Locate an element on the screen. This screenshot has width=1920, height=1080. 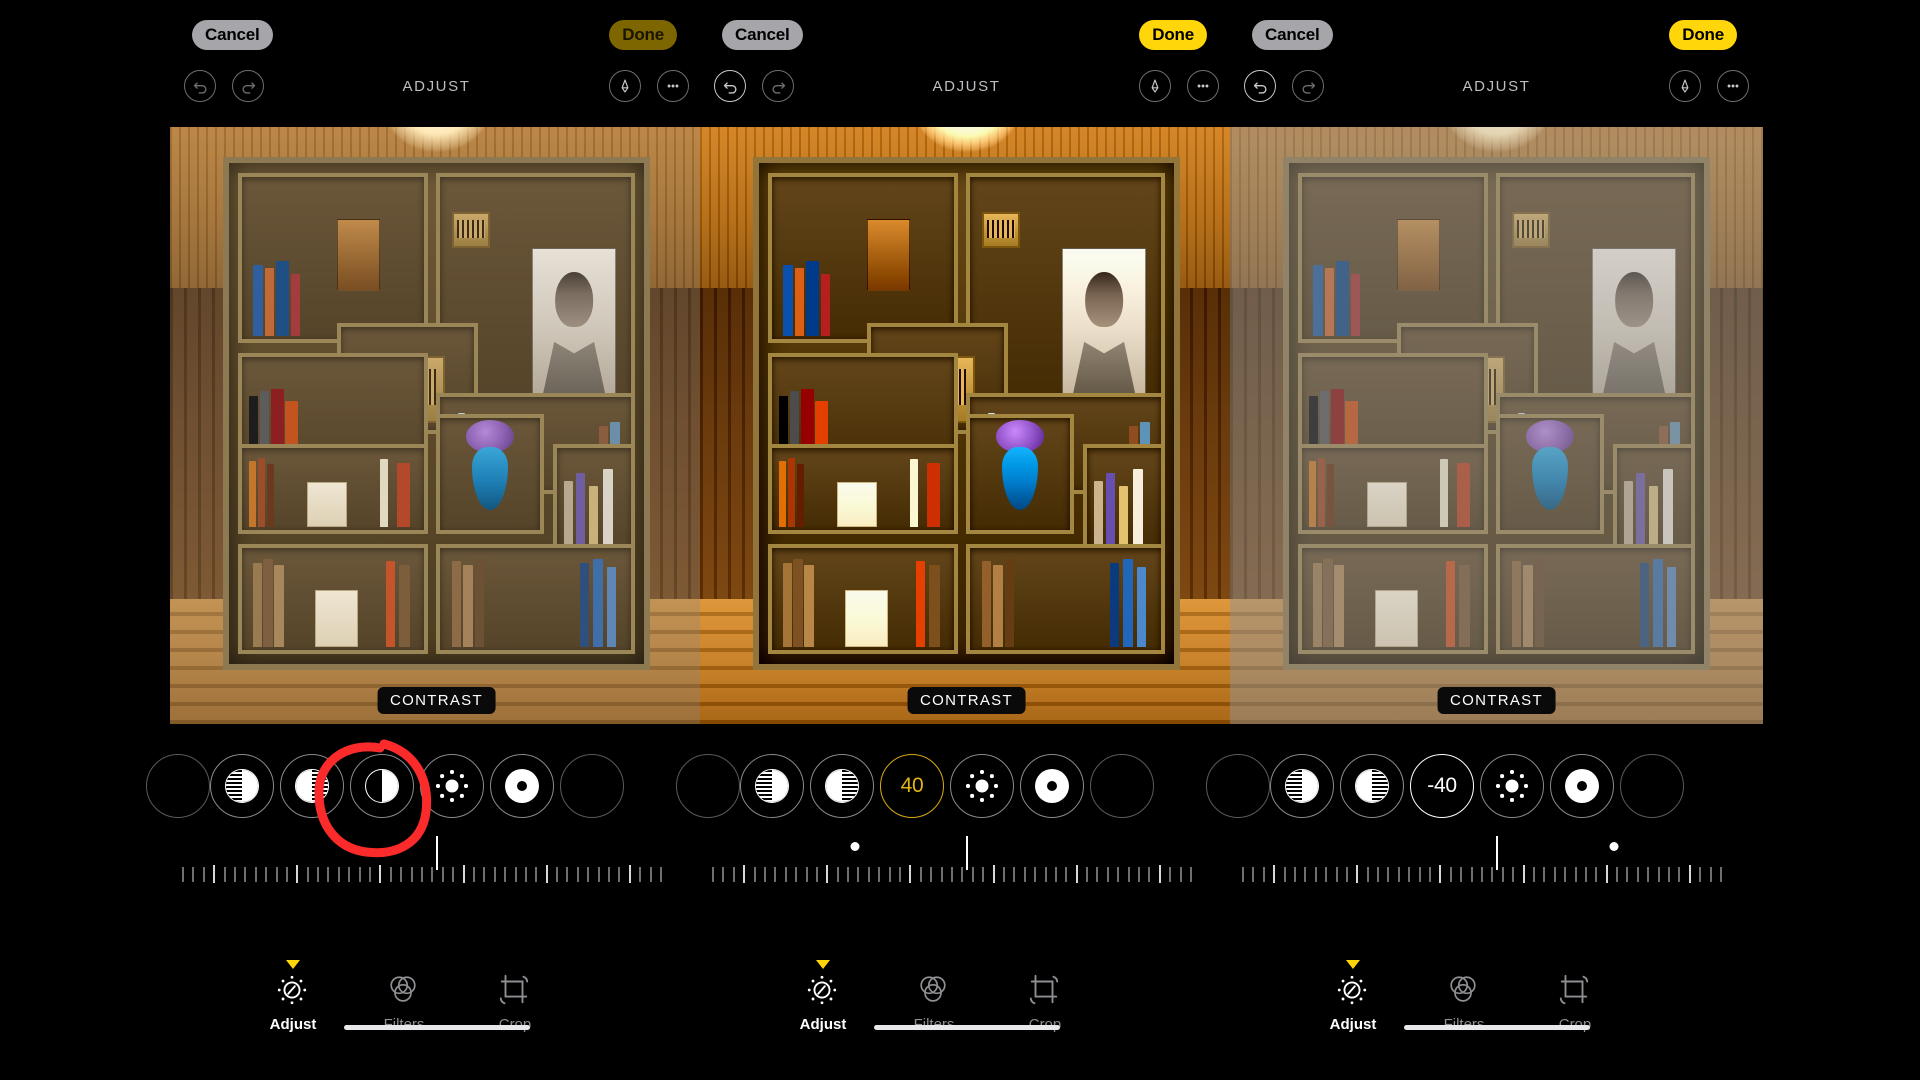
home-indicator is located at coordinates (436, 1027).